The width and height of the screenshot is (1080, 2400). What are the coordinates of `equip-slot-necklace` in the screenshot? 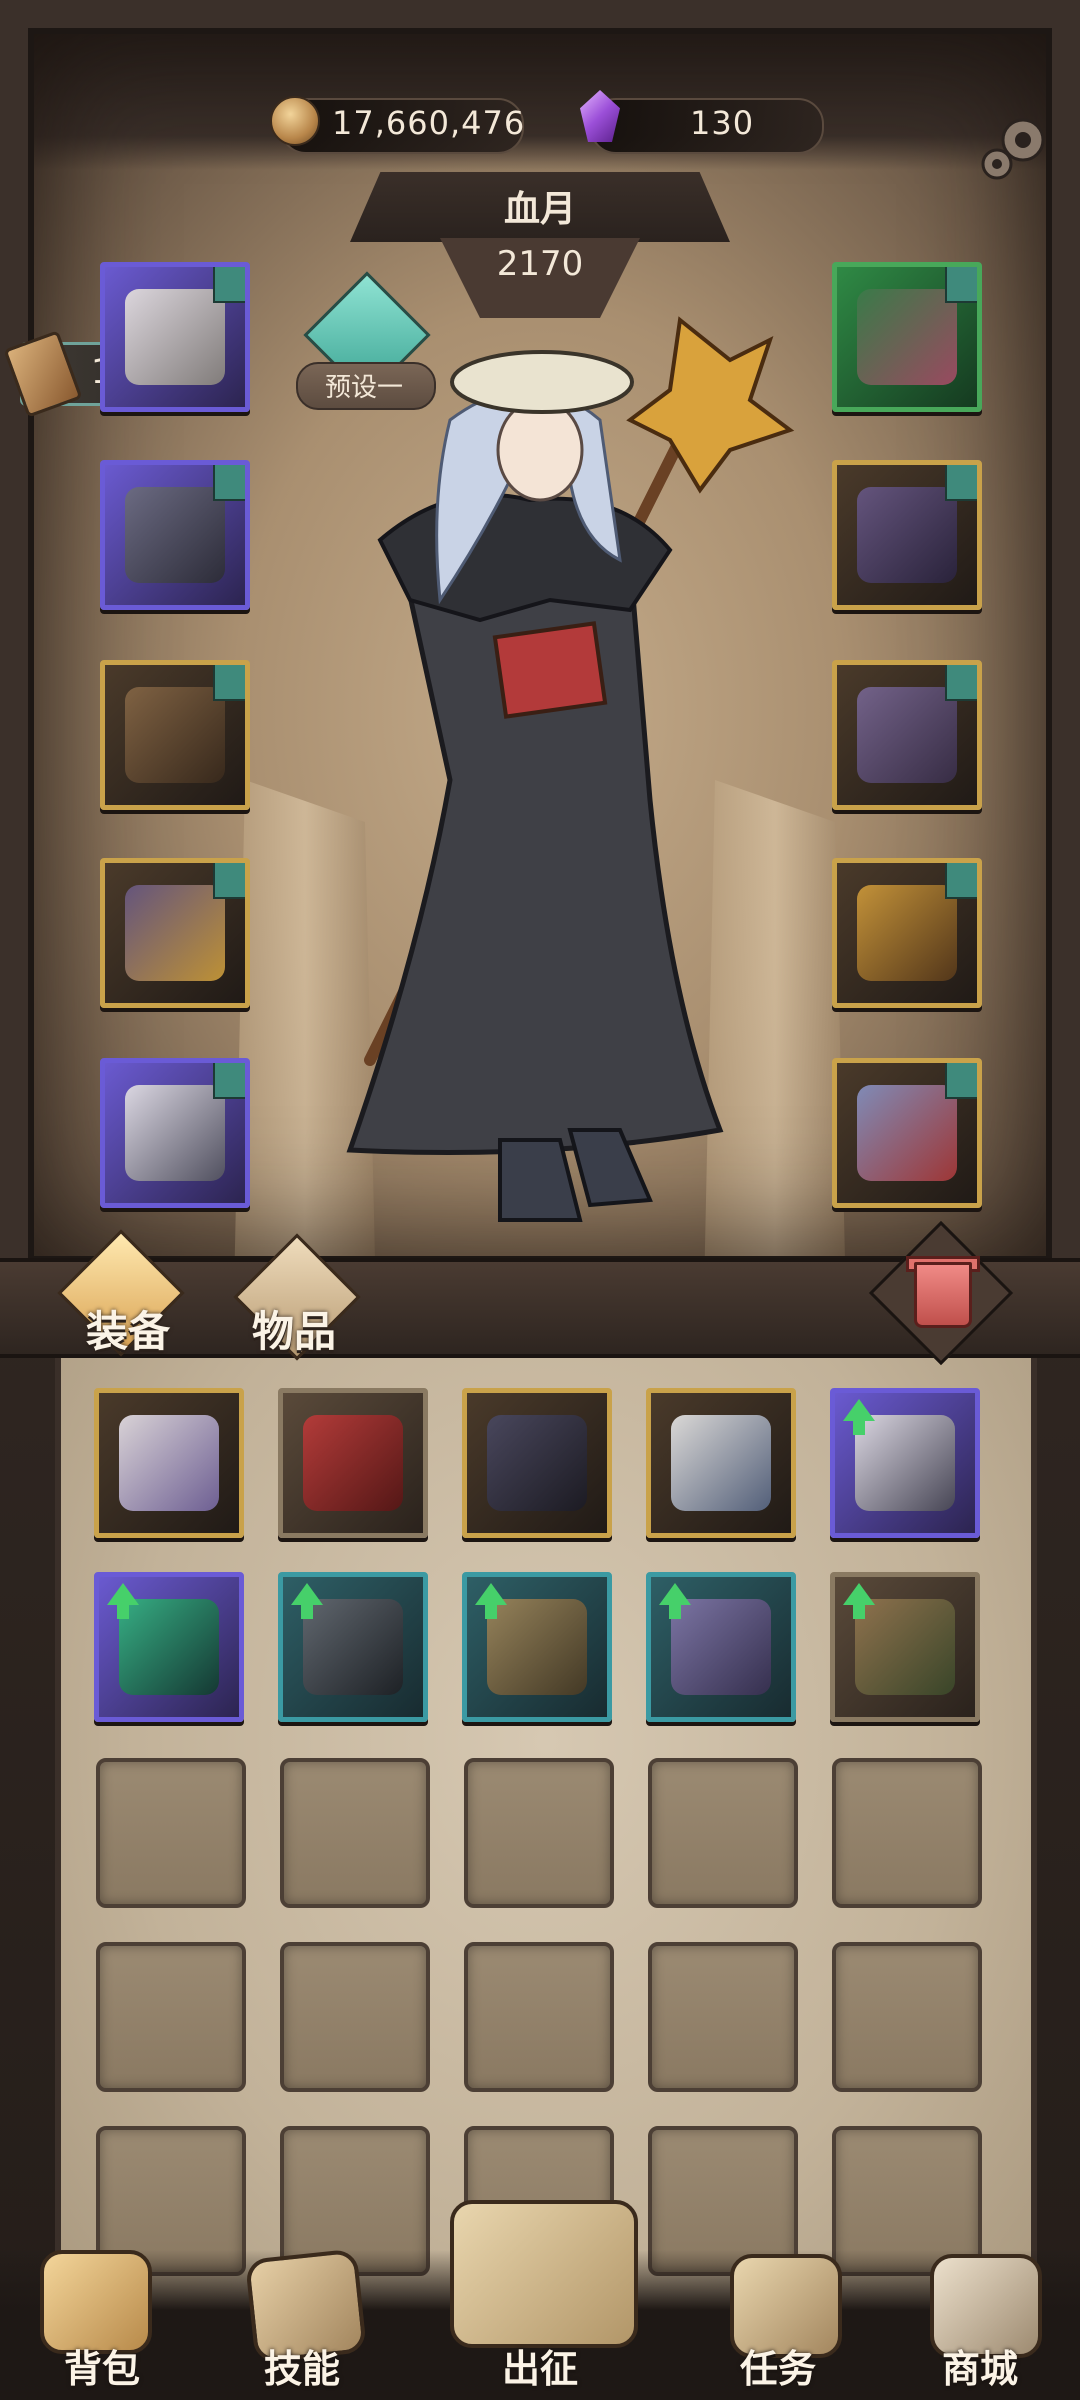 It's located at (907, 337).